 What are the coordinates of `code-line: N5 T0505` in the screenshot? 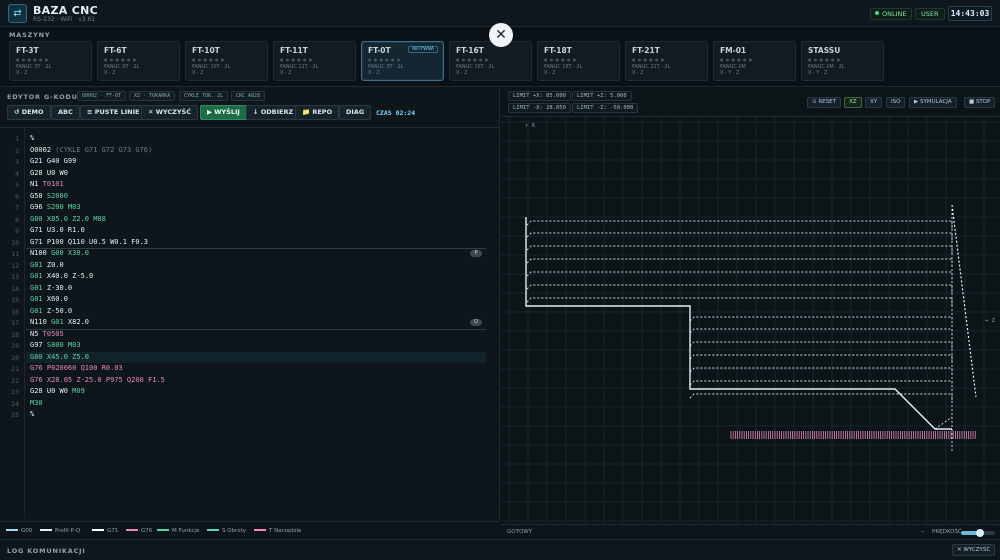 It's located at (47, 335).